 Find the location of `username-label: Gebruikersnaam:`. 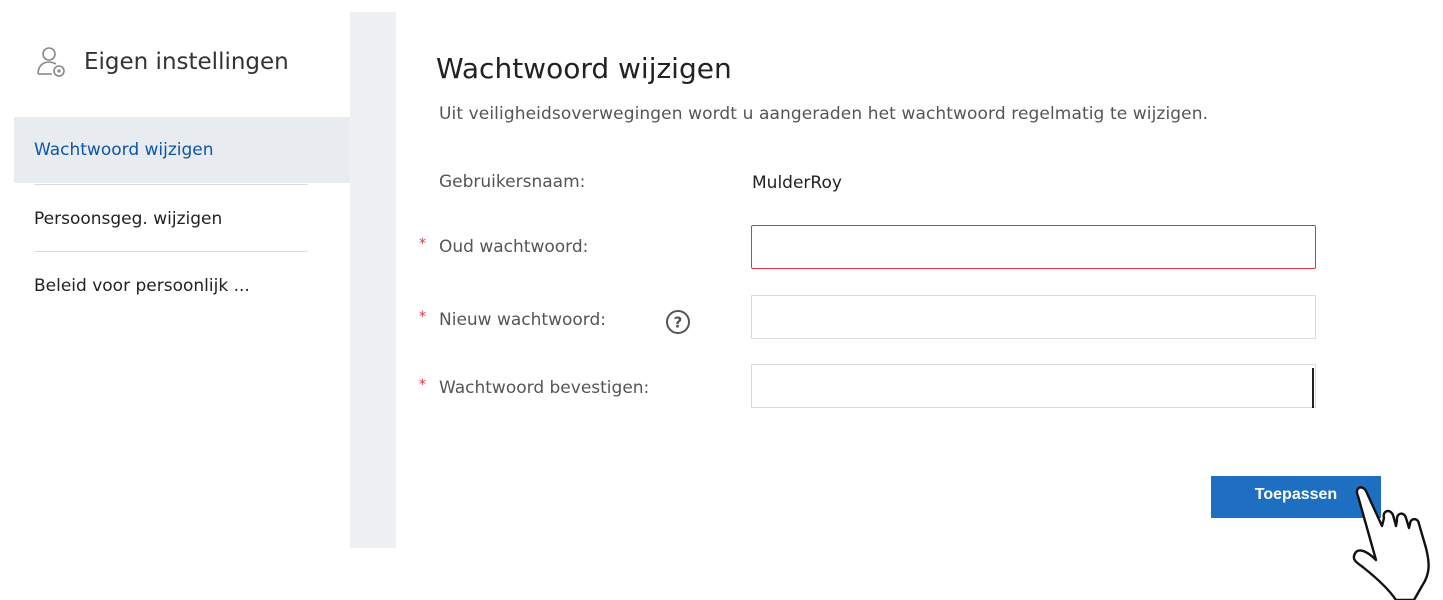

username-label: Gebruikersnaam: is located at coordinates (512, 182).